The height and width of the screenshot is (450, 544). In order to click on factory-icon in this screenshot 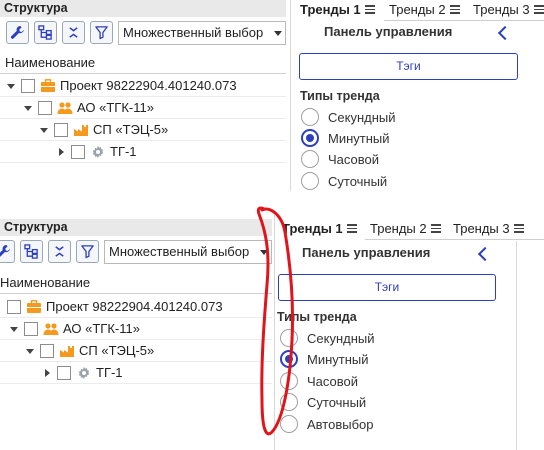, I will do `click(67, 351)`.